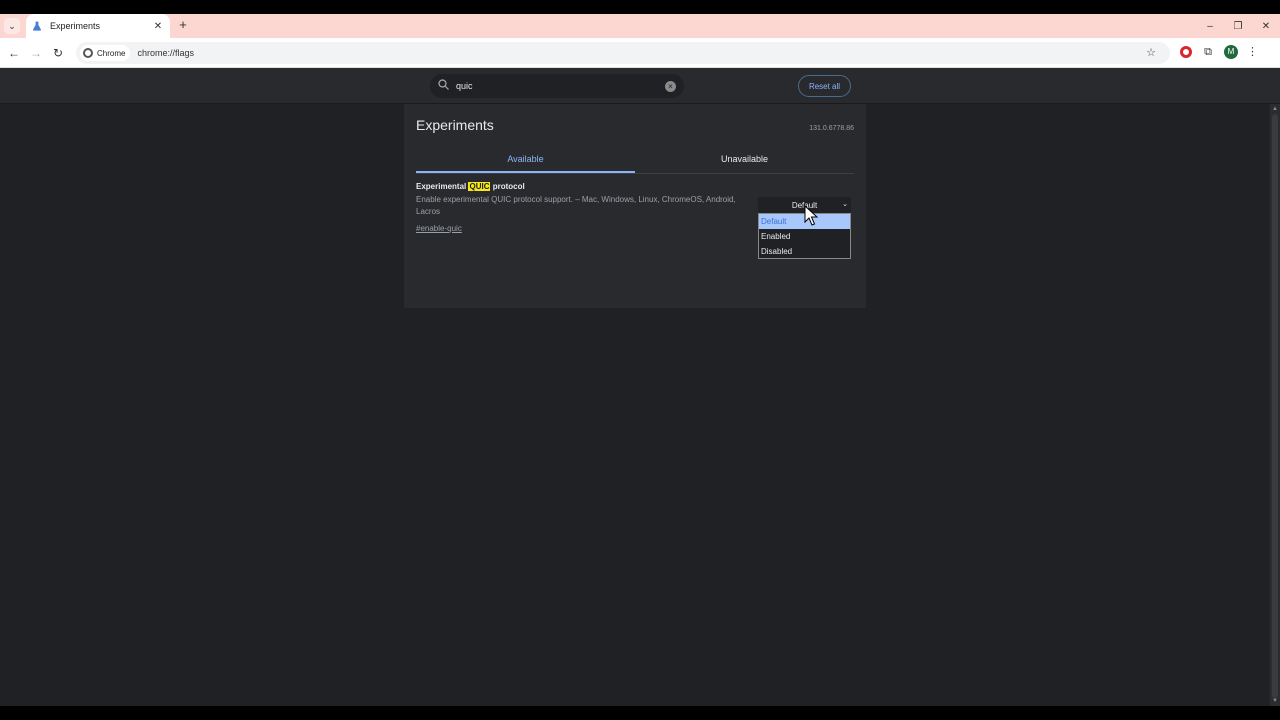 This screenshot has width=1280, height=720. What do you see at coordinates (1252, 52) in the screenshot?
I see `kebab-menu-icon: ⋮` at bounding box center [1252, 52].